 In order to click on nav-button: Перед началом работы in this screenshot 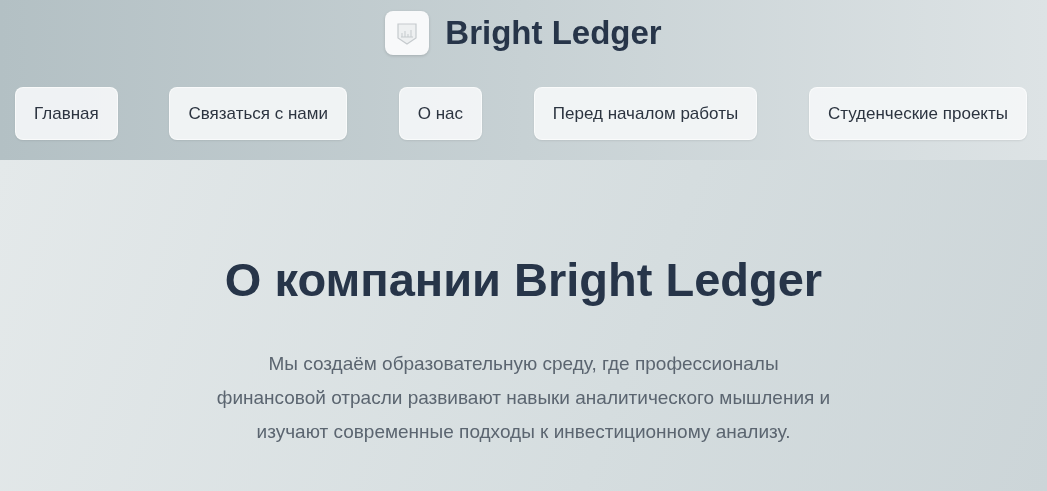, I will do `click(645, 113)`.